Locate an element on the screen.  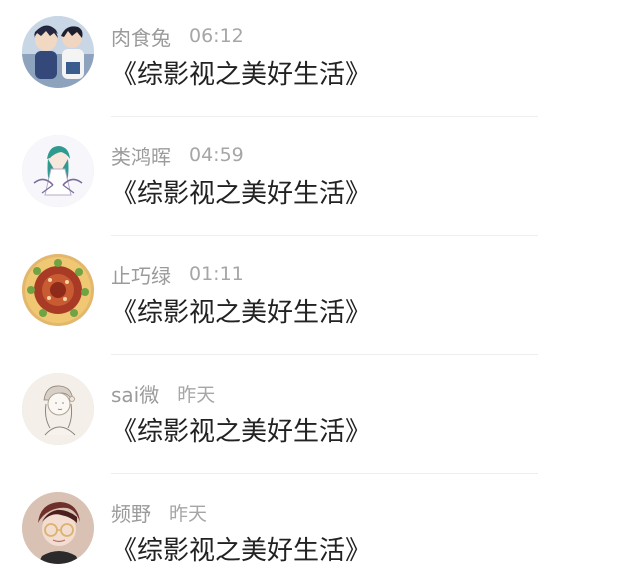
pizza-flower-avatar-icon is located at coordinates (58, 290).